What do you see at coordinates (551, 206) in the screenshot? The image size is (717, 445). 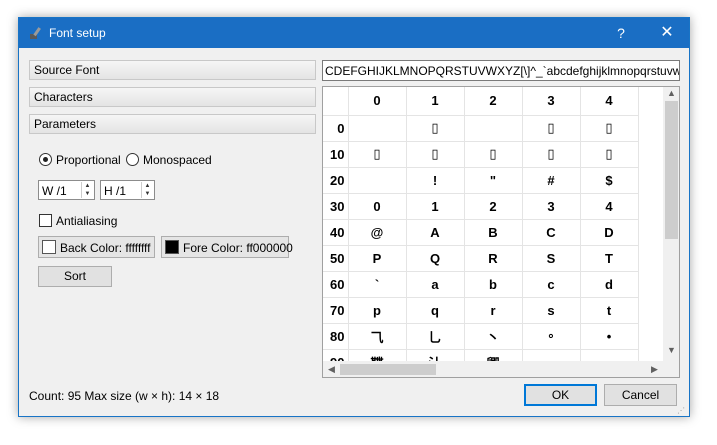 I see `glyph-cell: 3` at bounding box center [551, 206].